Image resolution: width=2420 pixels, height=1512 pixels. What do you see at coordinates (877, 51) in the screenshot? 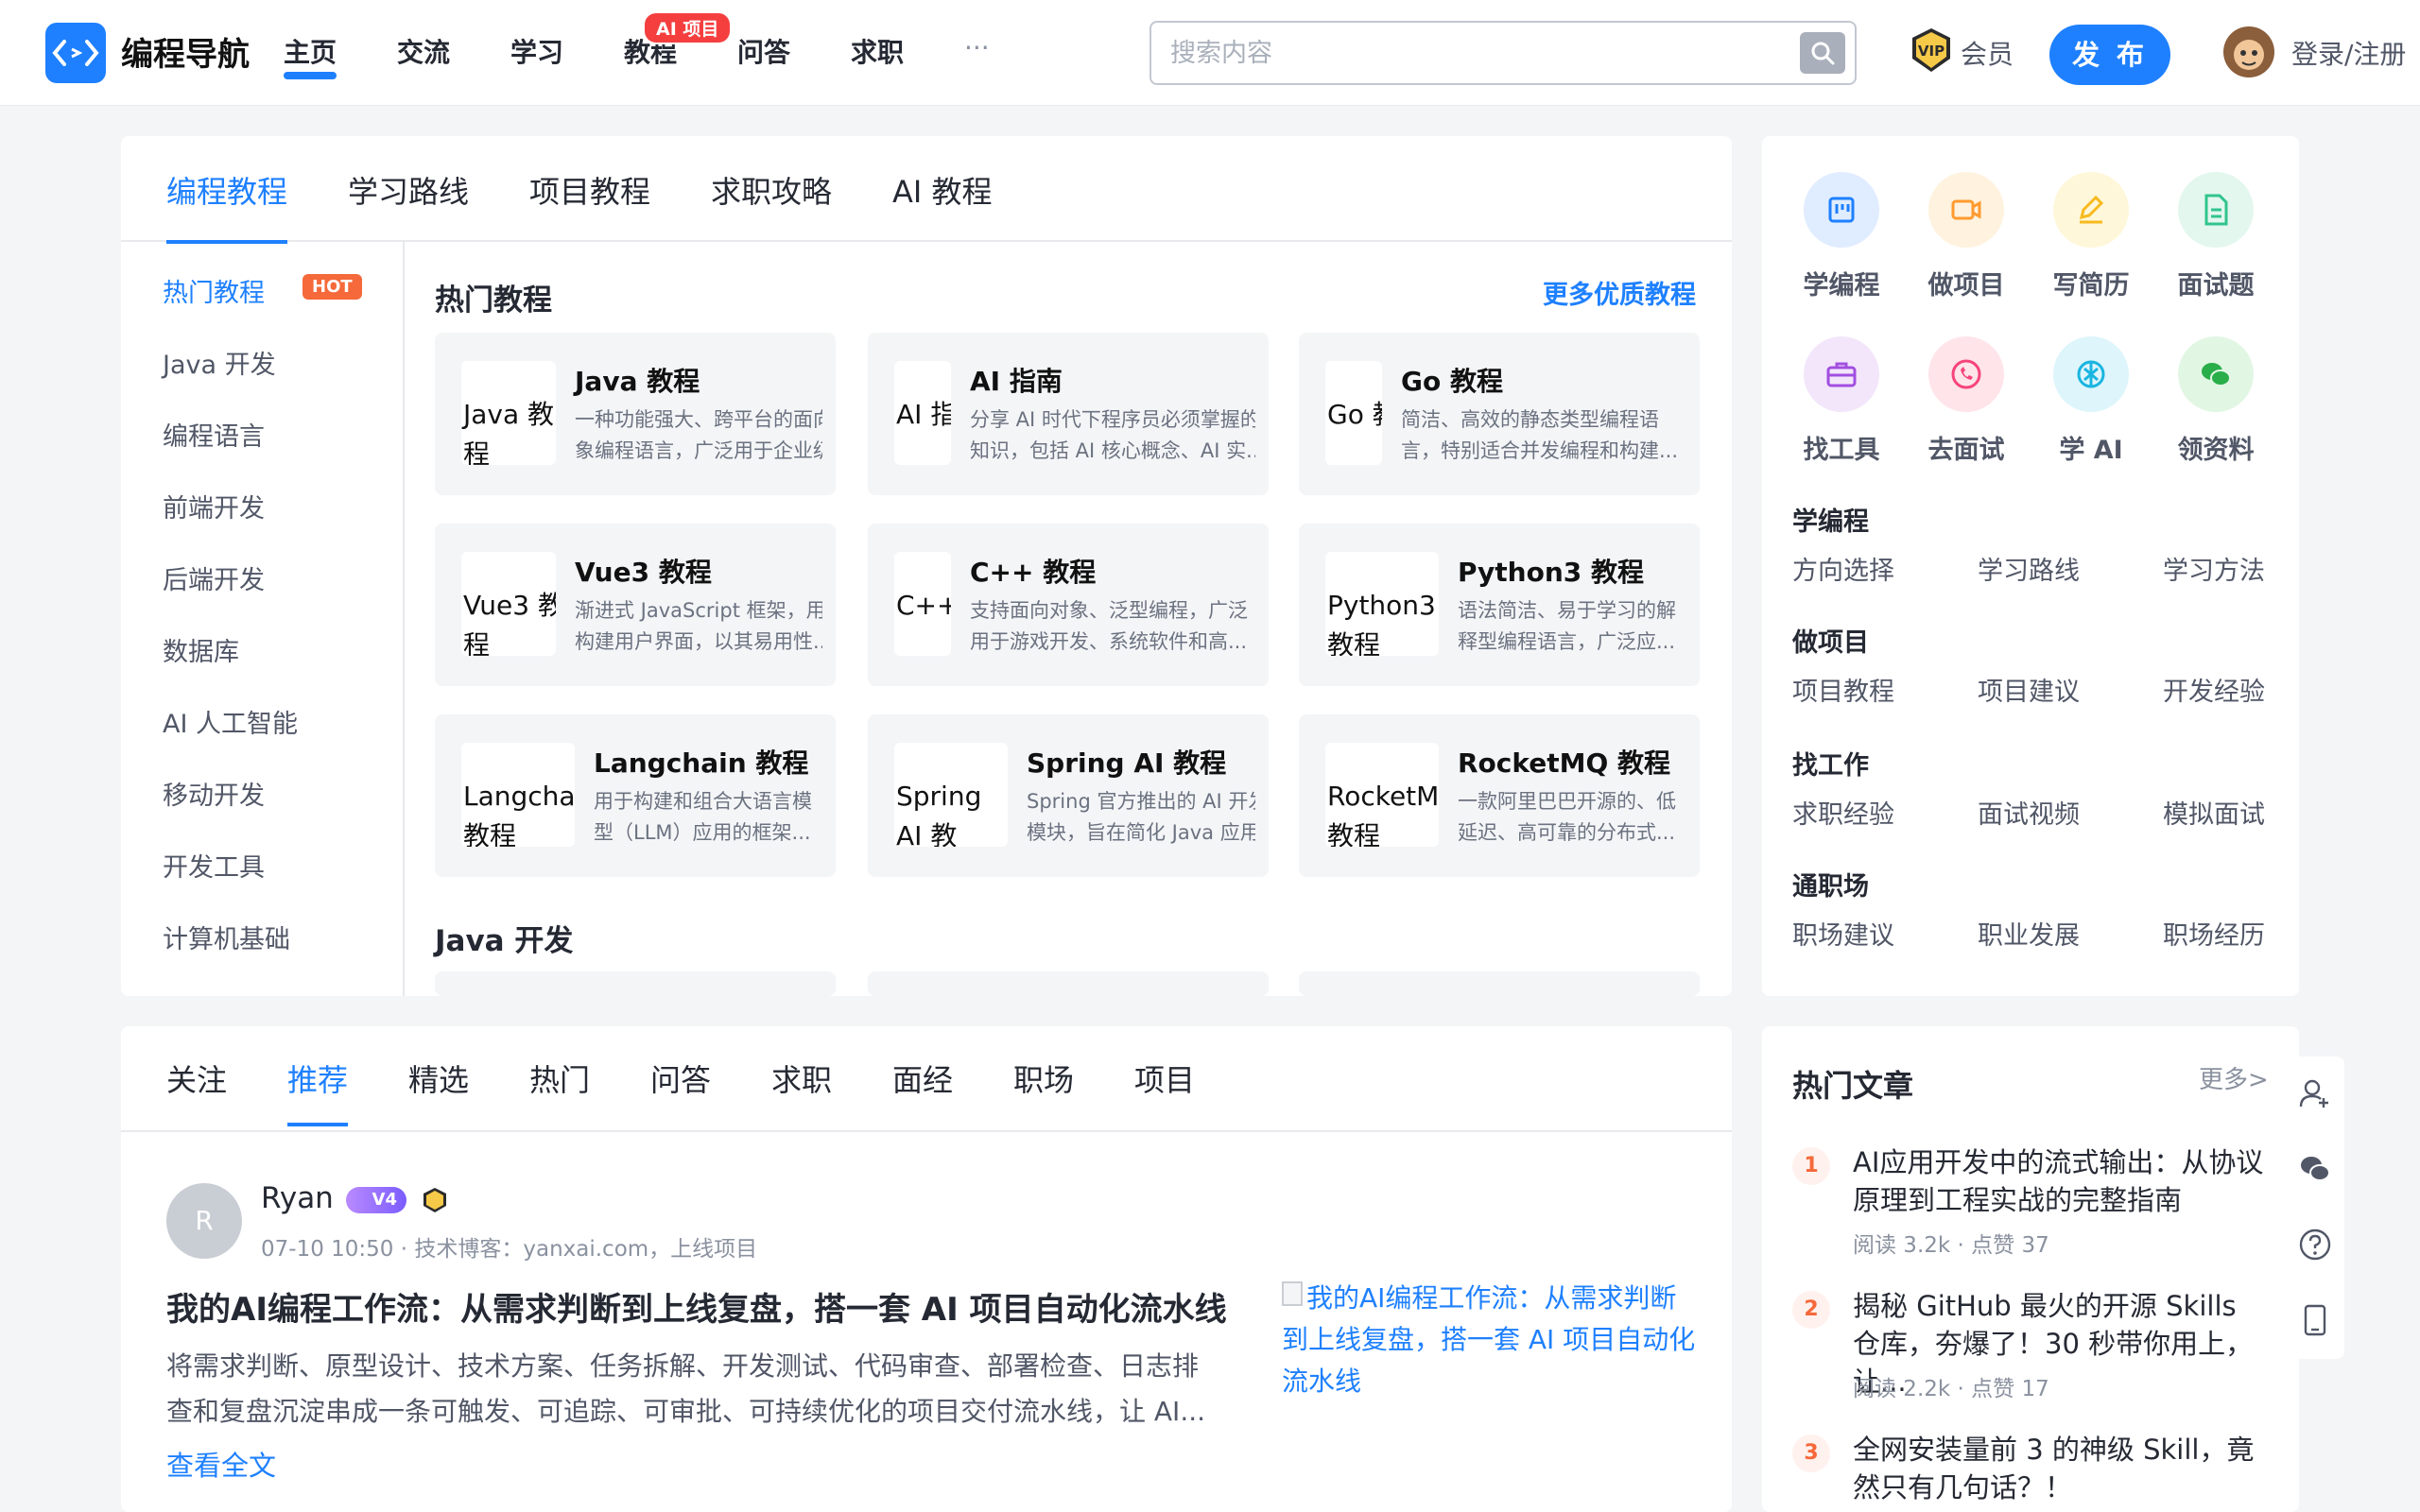
I see `nav-jobs: 求职` at bounding box center [877, 51].